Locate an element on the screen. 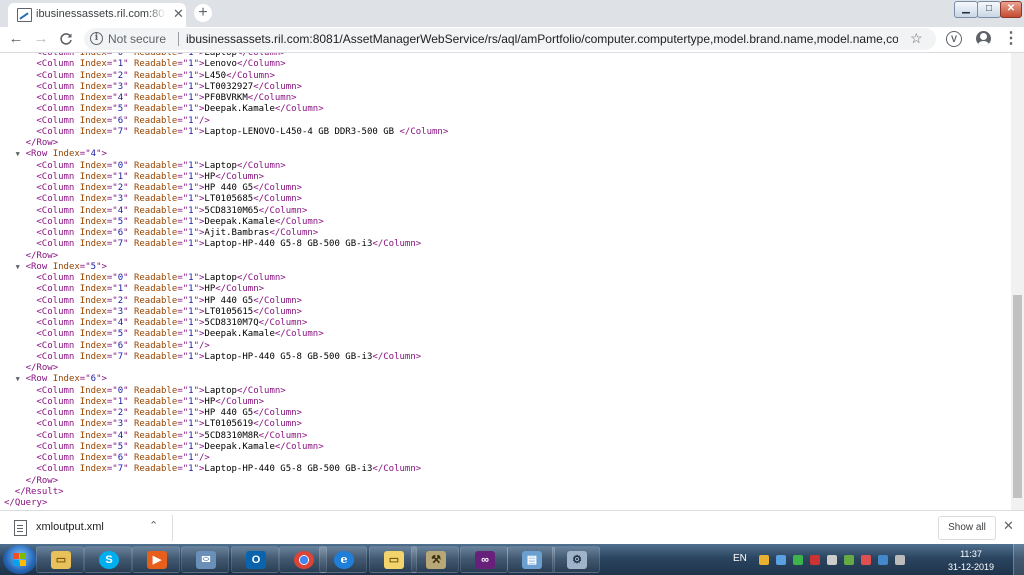 This screenshot has height=575, width=1024. xml-text-value: Laptop-HP-440 G5-8 GB-500 GB-i3 is located at coordinates (288, 469).